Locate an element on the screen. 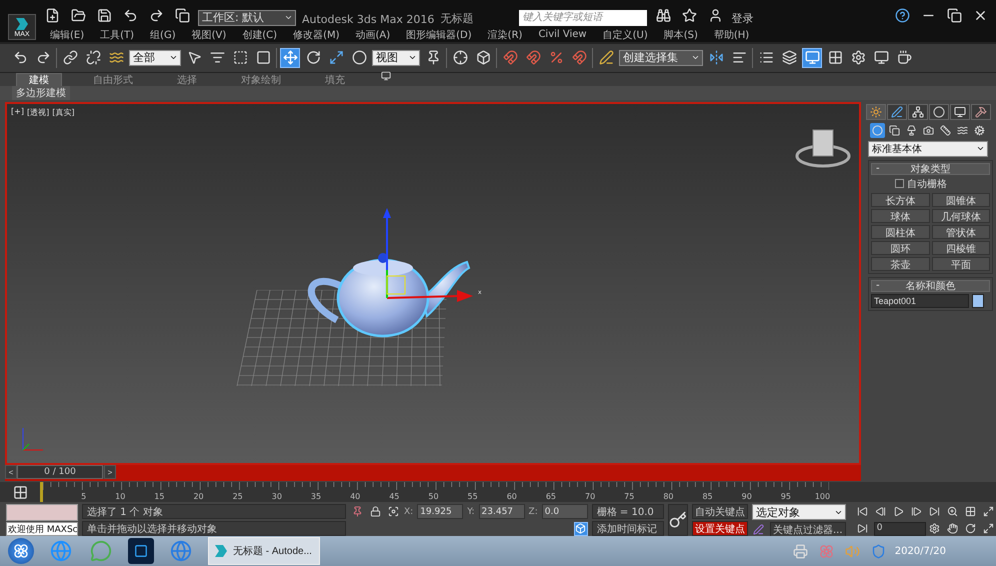  sphere-icon is located at coordinates (877, 130).